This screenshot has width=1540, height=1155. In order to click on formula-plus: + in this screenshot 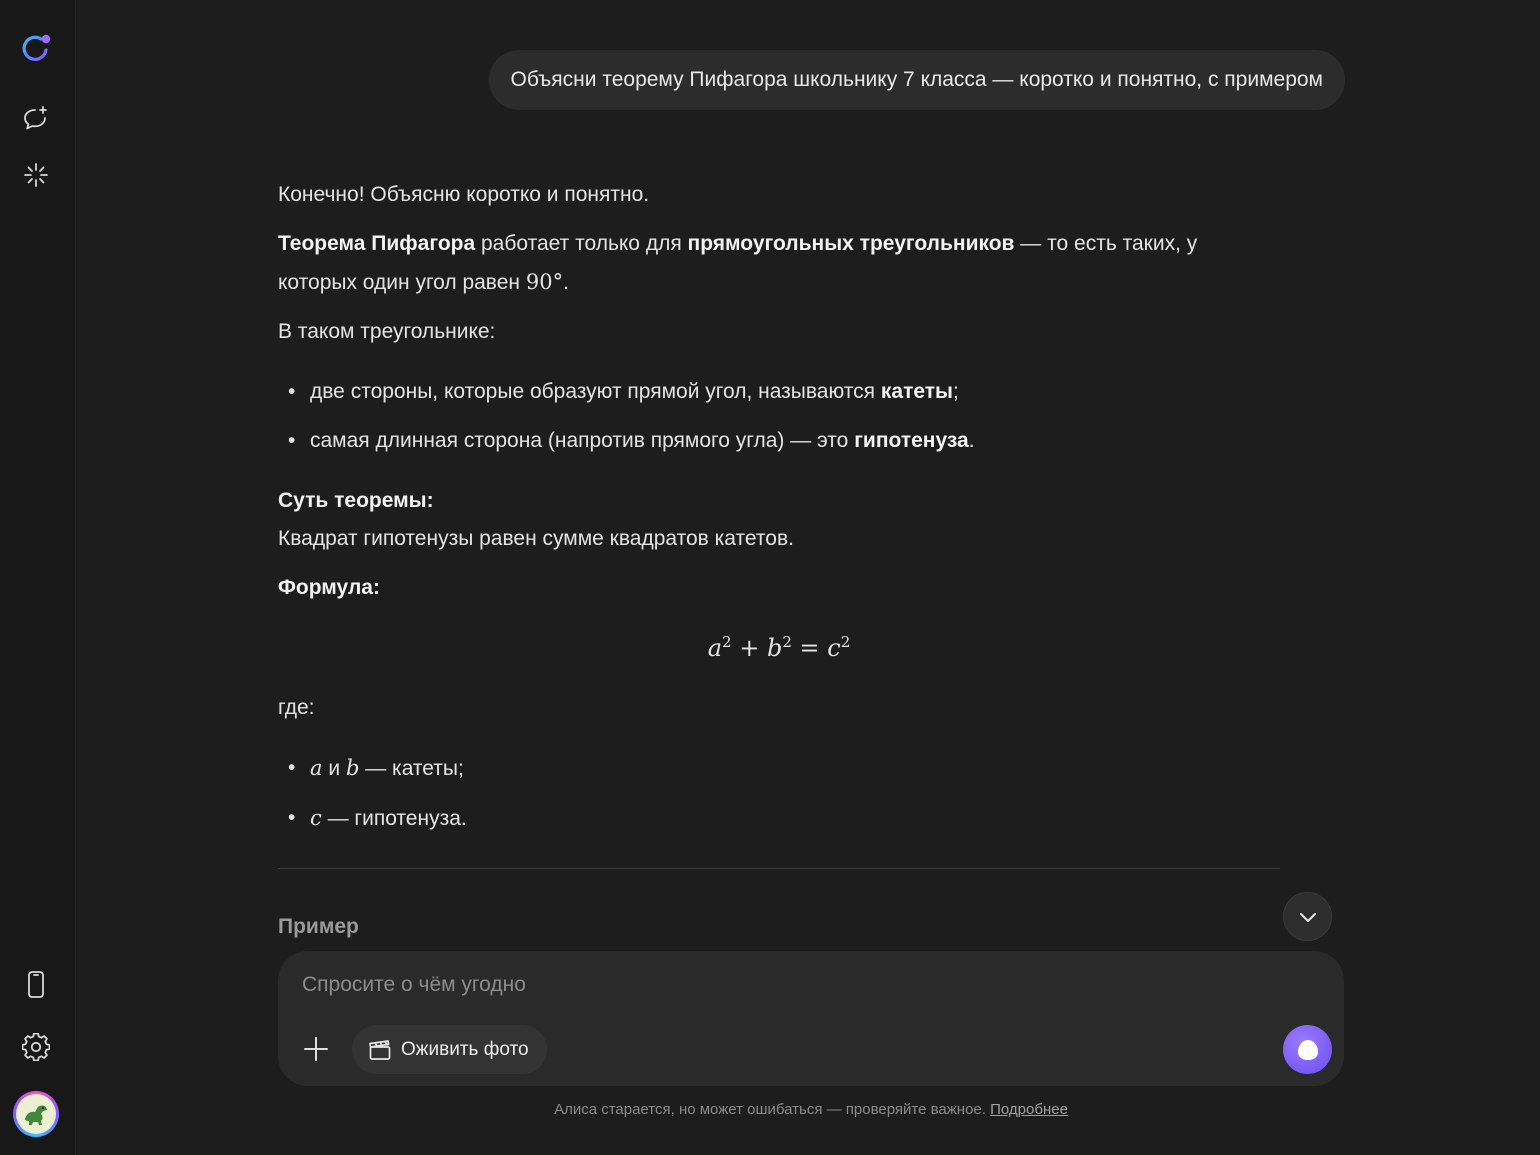, I will do `click(749, 648)`.